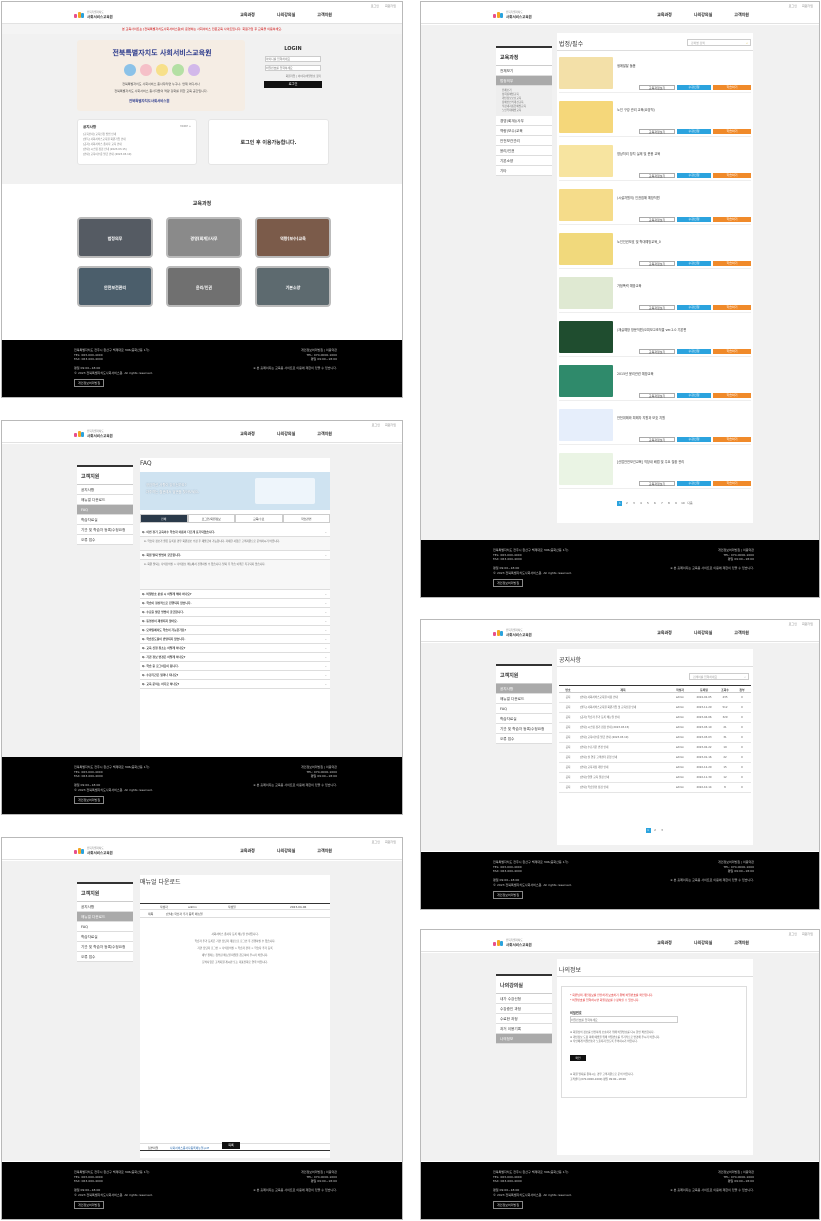  Describe the element at coordinates (524, 131) in the screenshot. I see `sidenav-item: 역량(보수)교육` at that location.